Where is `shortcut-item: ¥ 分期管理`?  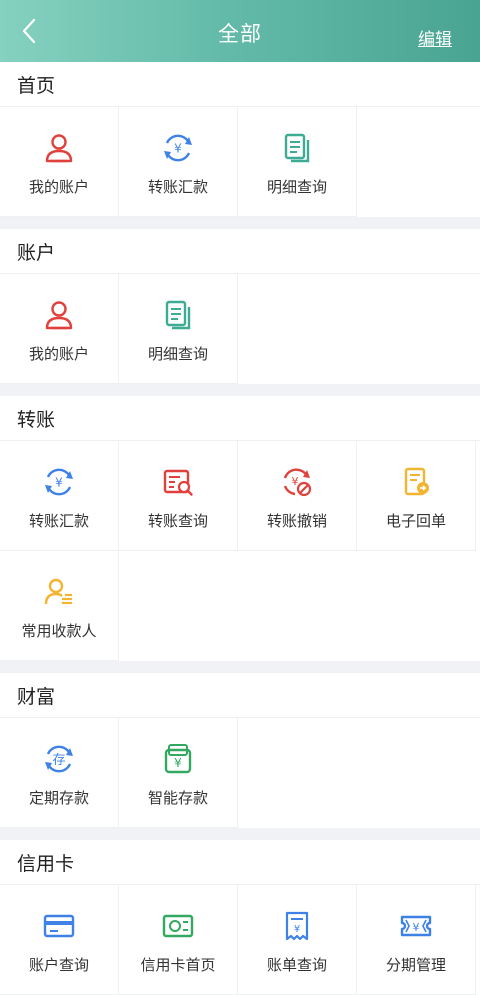 shortcut-item: ¥ 分期管理 is located at coordinates (416, 940).